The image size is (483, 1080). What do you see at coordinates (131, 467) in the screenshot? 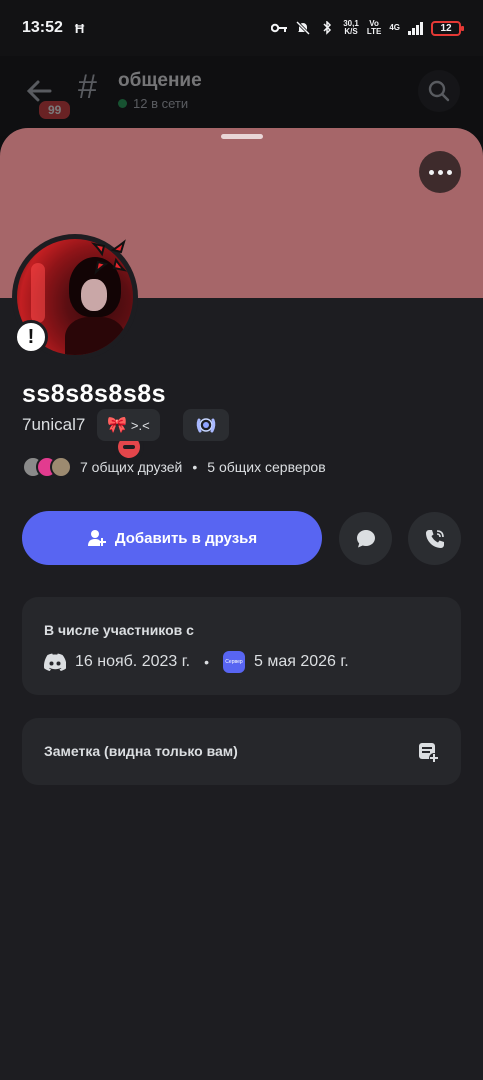
I see `mutual-friends: 7 общих друзей` at bounding box center [131, 467].